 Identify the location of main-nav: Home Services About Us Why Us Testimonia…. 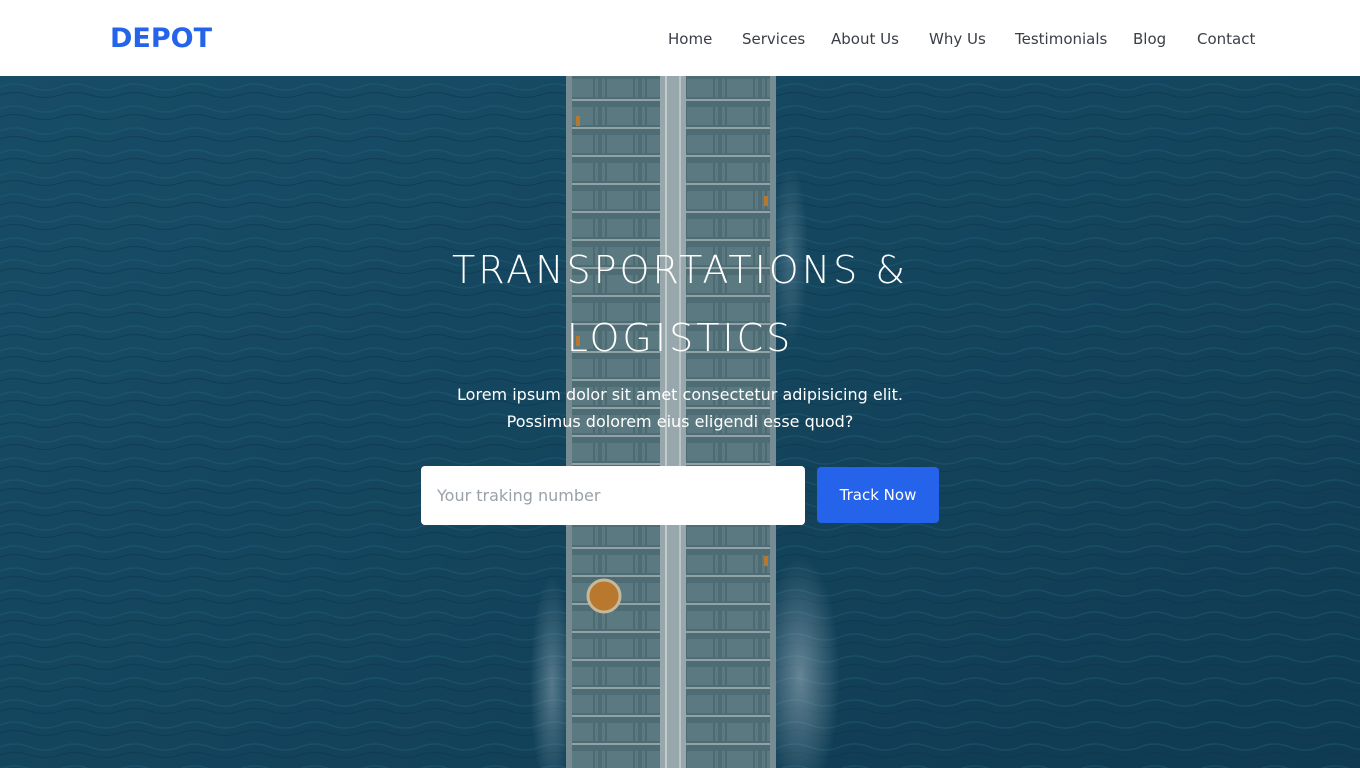
(680, 40).